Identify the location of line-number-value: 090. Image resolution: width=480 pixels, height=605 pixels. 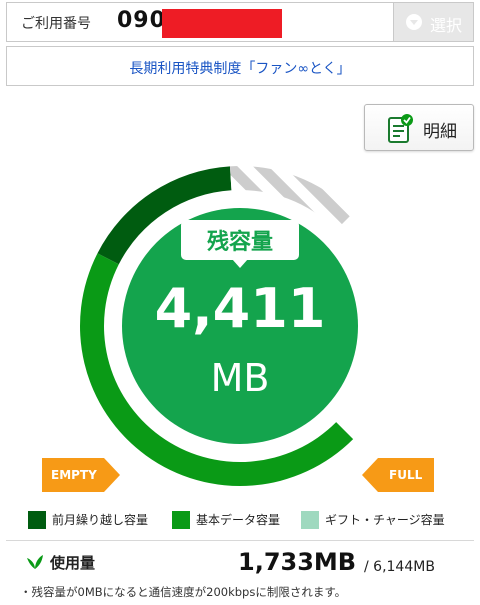
(141, 20).